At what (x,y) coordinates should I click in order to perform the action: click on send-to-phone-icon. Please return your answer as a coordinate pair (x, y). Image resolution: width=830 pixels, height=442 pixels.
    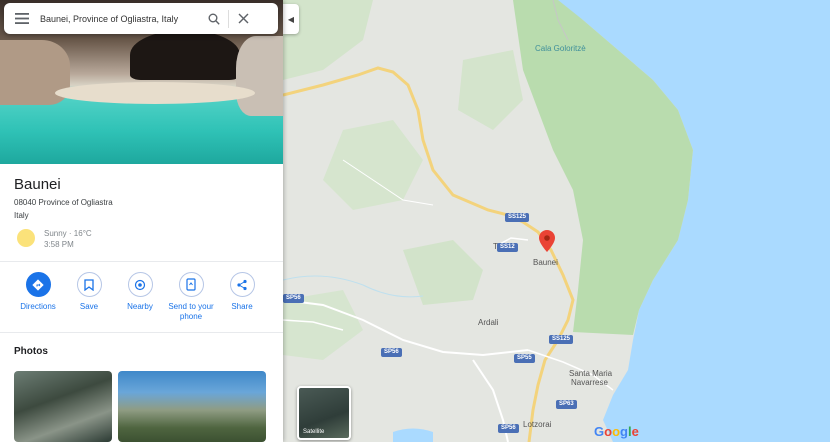
    Looking at the image, I should click on (191, 284).